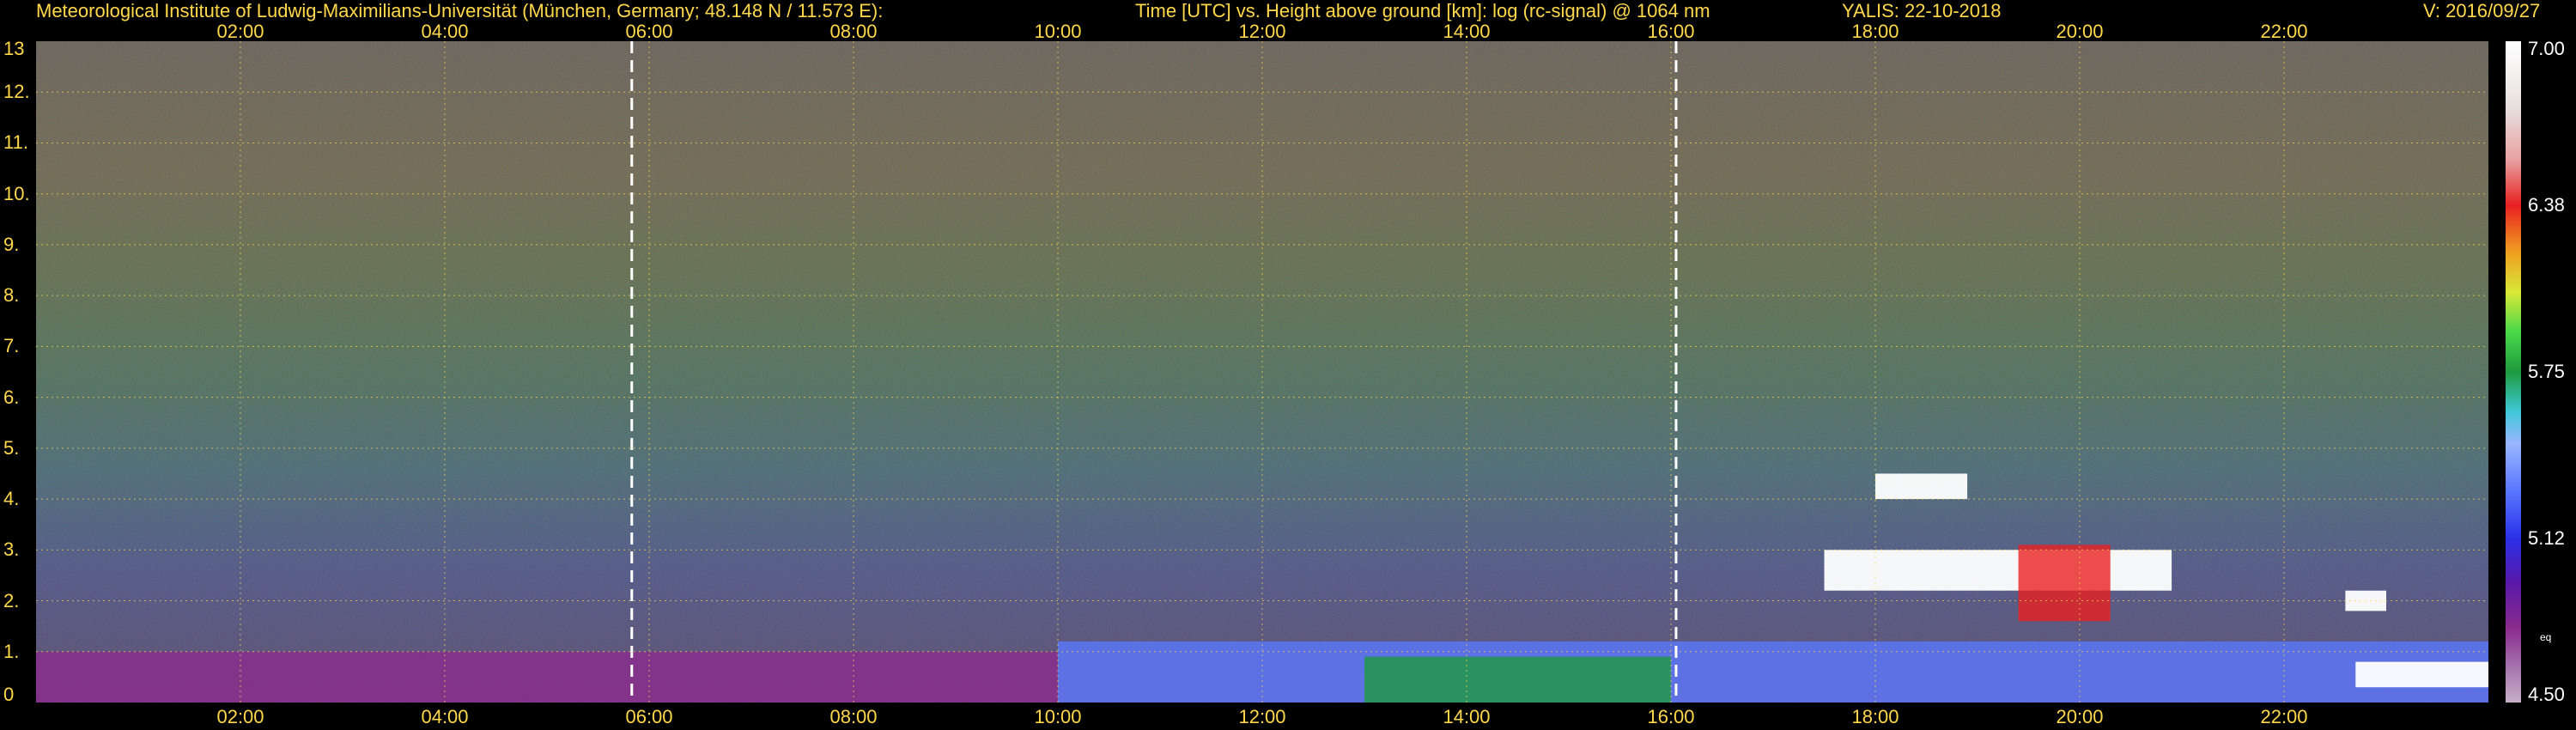 This screenshot has width=2576, height=730. I want to click on x-tick-label-top: 20:00, so click(2080, 31).